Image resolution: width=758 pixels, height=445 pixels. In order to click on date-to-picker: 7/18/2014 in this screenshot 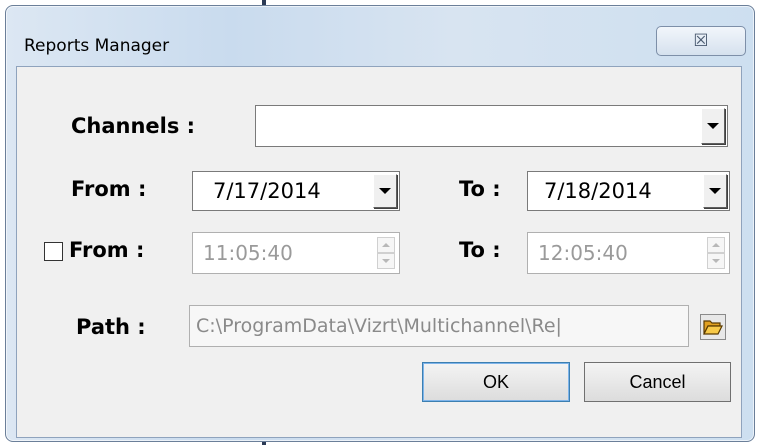, I will do `click(628, 191)`.